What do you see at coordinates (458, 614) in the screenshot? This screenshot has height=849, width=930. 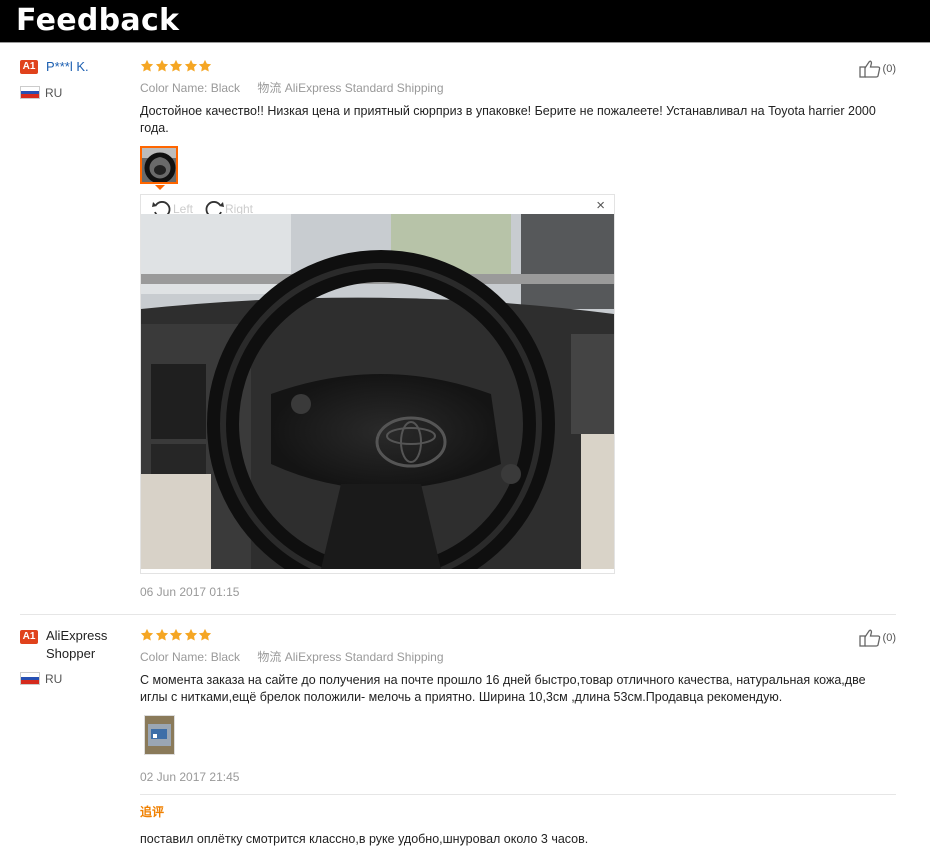 I see `review-divider` at bounding box center [458, 614].